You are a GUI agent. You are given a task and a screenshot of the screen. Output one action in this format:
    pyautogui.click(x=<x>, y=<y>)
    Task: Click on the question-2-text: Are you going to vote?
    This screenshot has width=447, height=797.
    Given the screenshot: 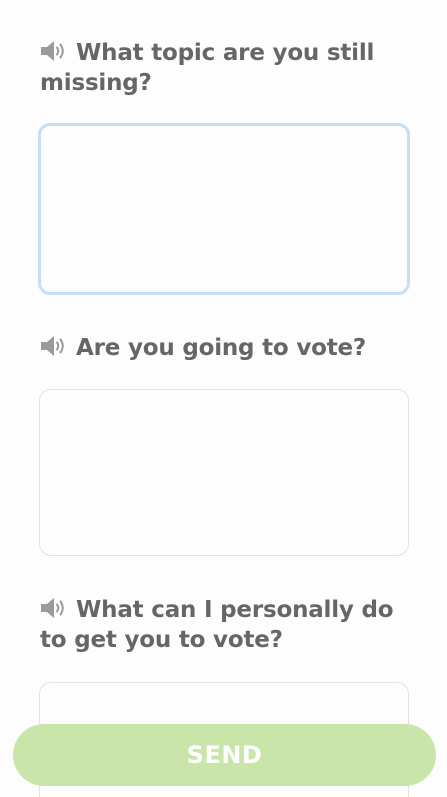 What is the action you would take?
    pyautogui.click(x=221, y=348)
    